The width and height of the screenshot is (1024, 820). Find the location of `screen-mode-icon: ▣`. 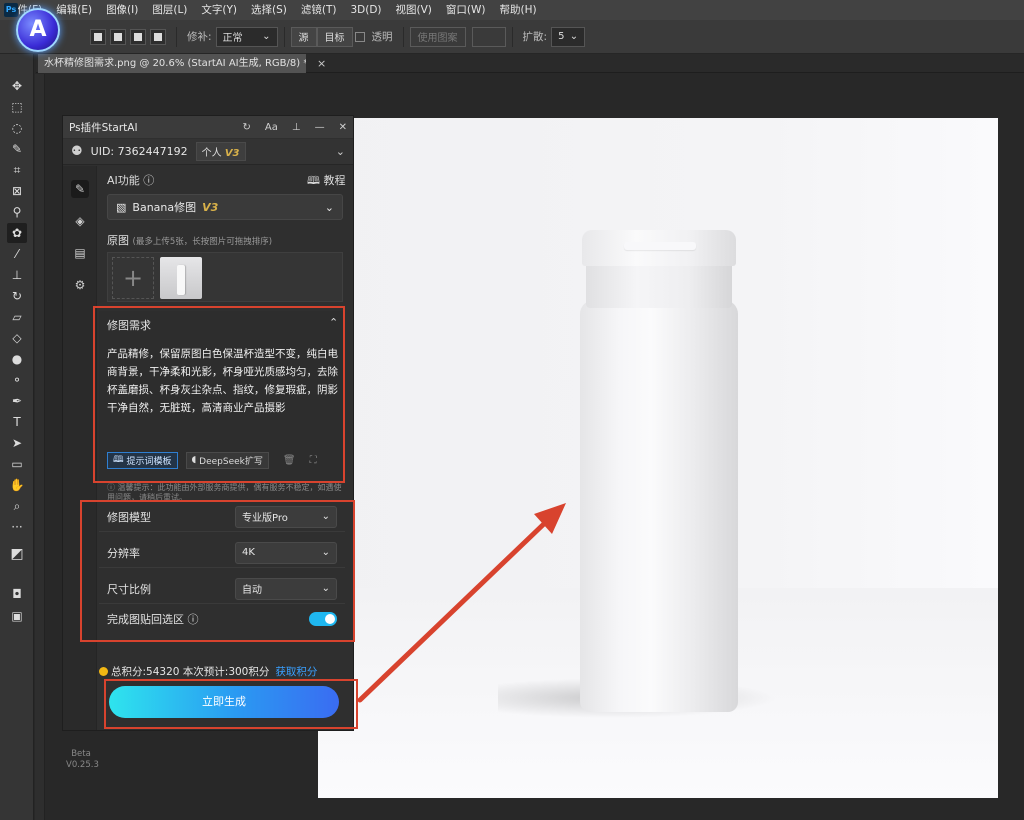

screen-mode-icon: ▣ is located at coordinates (17, 616).